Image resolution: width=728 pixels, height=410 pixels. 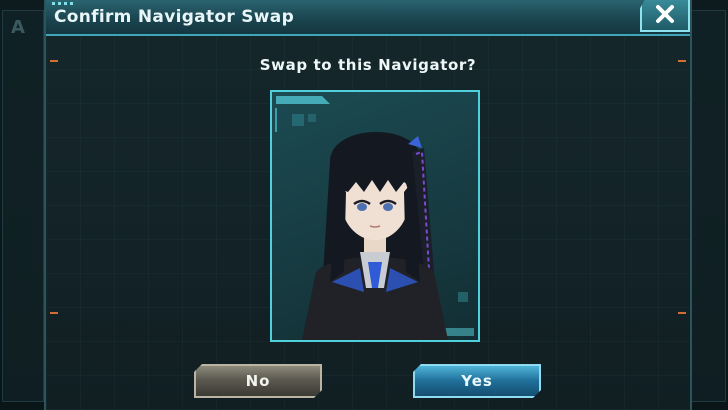 What do you see at coordinates (258, 381) in the screenshot?
I see `no-button: No` at bounding box center [258, 381].